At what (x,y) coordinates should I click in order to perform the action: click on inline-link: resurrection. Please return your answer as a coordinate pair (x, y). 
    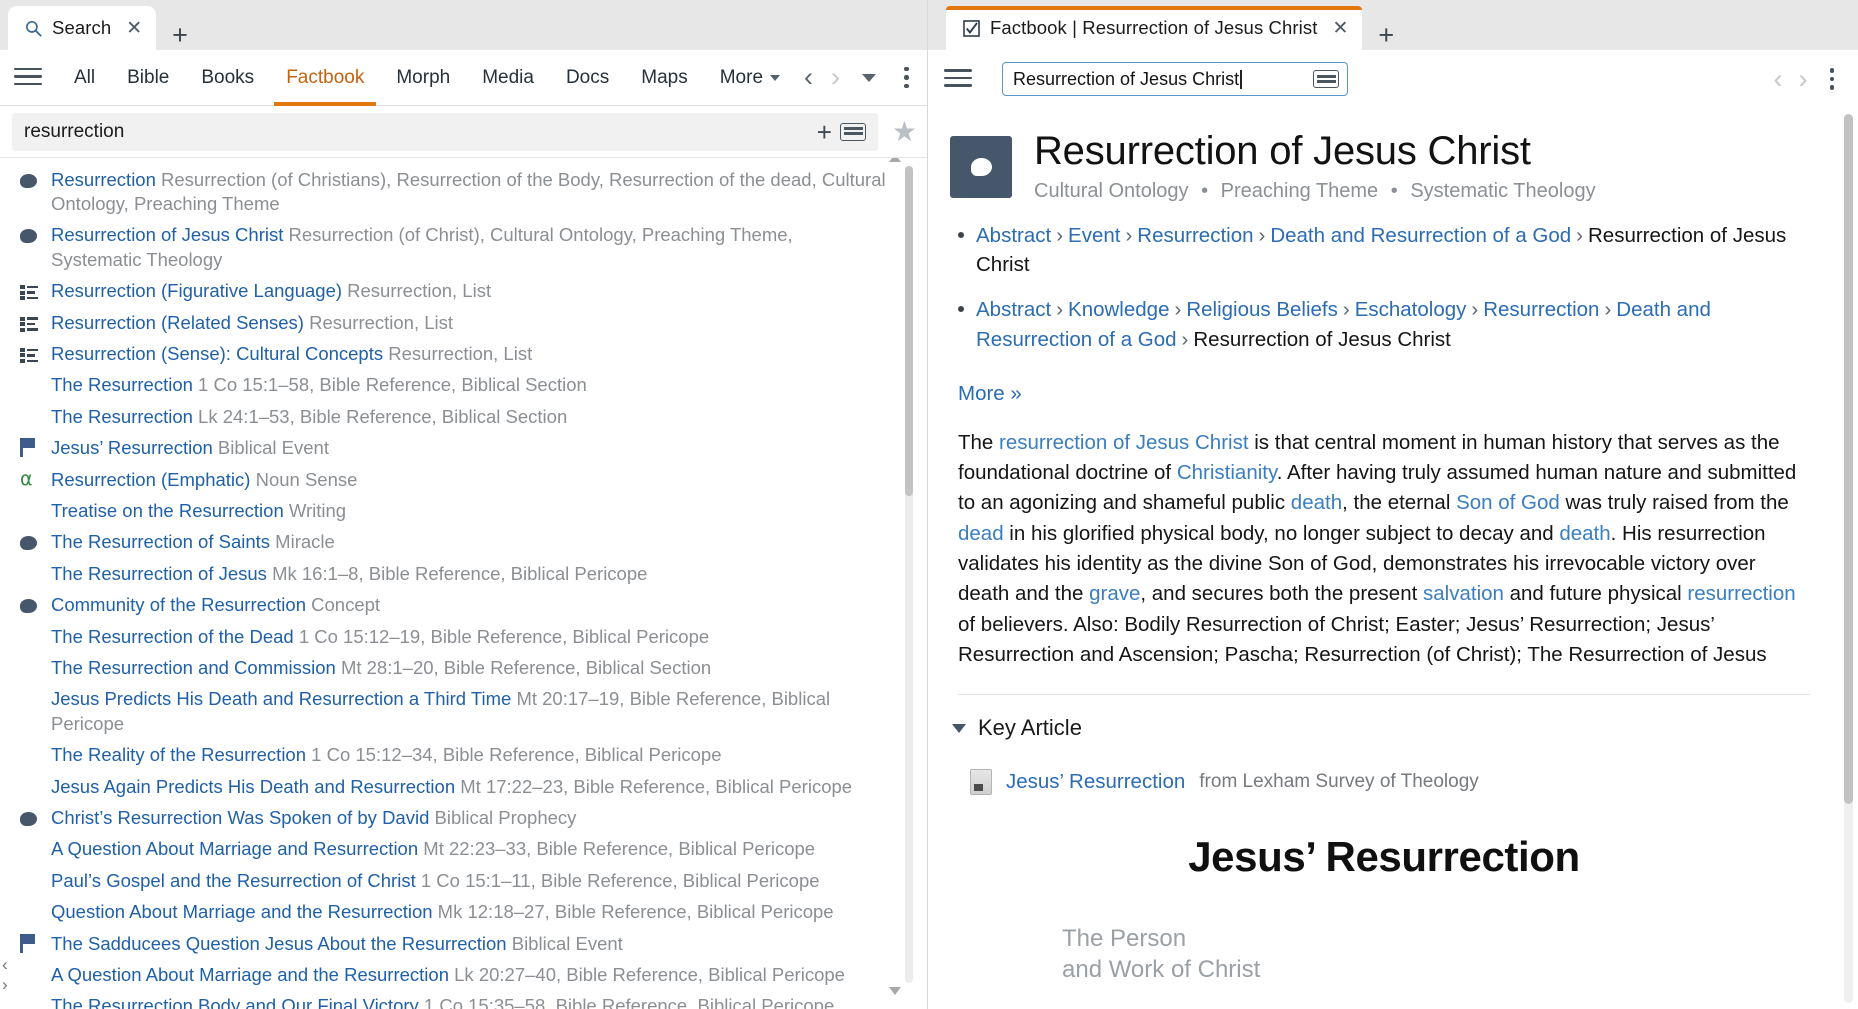
    Looking at the image, I should click on (1741, 593).